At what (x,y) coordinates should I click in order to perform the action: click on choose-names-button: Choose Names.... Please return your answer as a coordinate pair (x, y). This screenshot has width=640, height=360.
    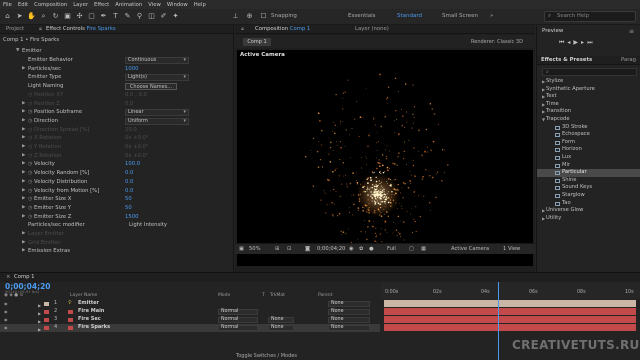
    Looking at the image, I should click on (151, 86).